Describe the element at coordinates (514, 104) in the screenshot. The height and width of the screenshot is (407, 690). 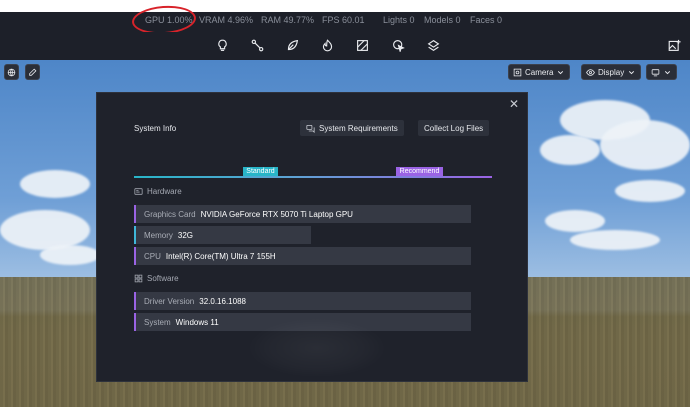
I see `close-icon: ✕` at that location.